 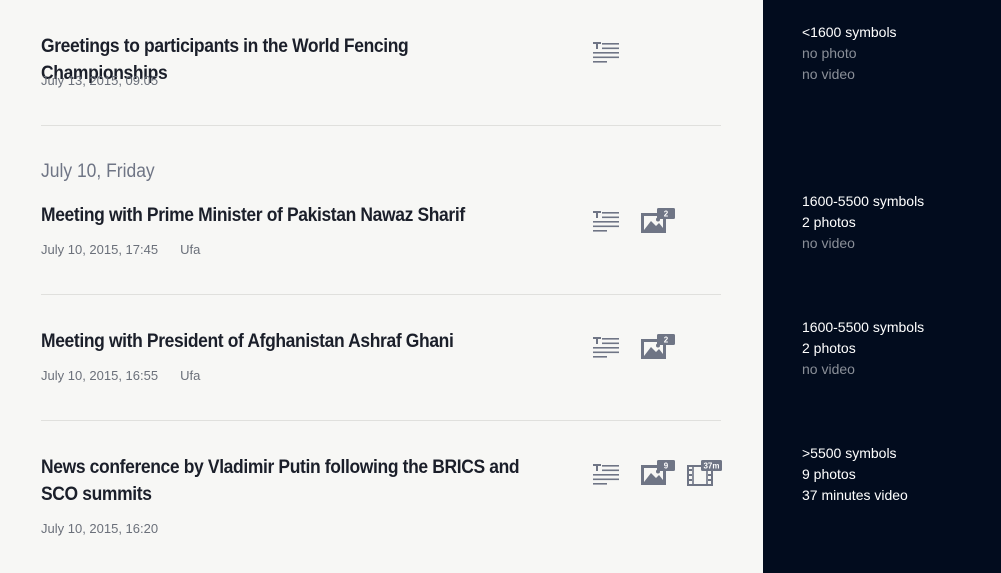 What do you see at coordinates (98, 171) in the screenshot?
I see `date-heading: July 10, Friday` at bounding box center [98, 171].